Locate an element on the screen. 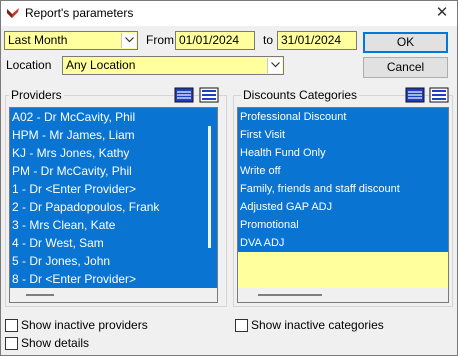 This screenshot has height=356, width=458. from-date-field: 01/01/2024 is located at coordinates (215, 40).